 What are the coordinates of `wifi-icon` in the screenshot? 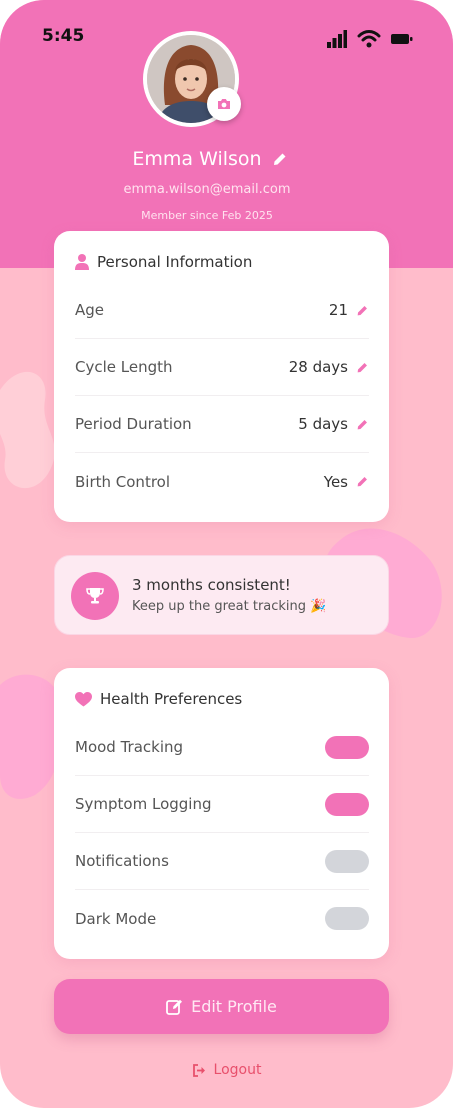 It's located at (369, 39).